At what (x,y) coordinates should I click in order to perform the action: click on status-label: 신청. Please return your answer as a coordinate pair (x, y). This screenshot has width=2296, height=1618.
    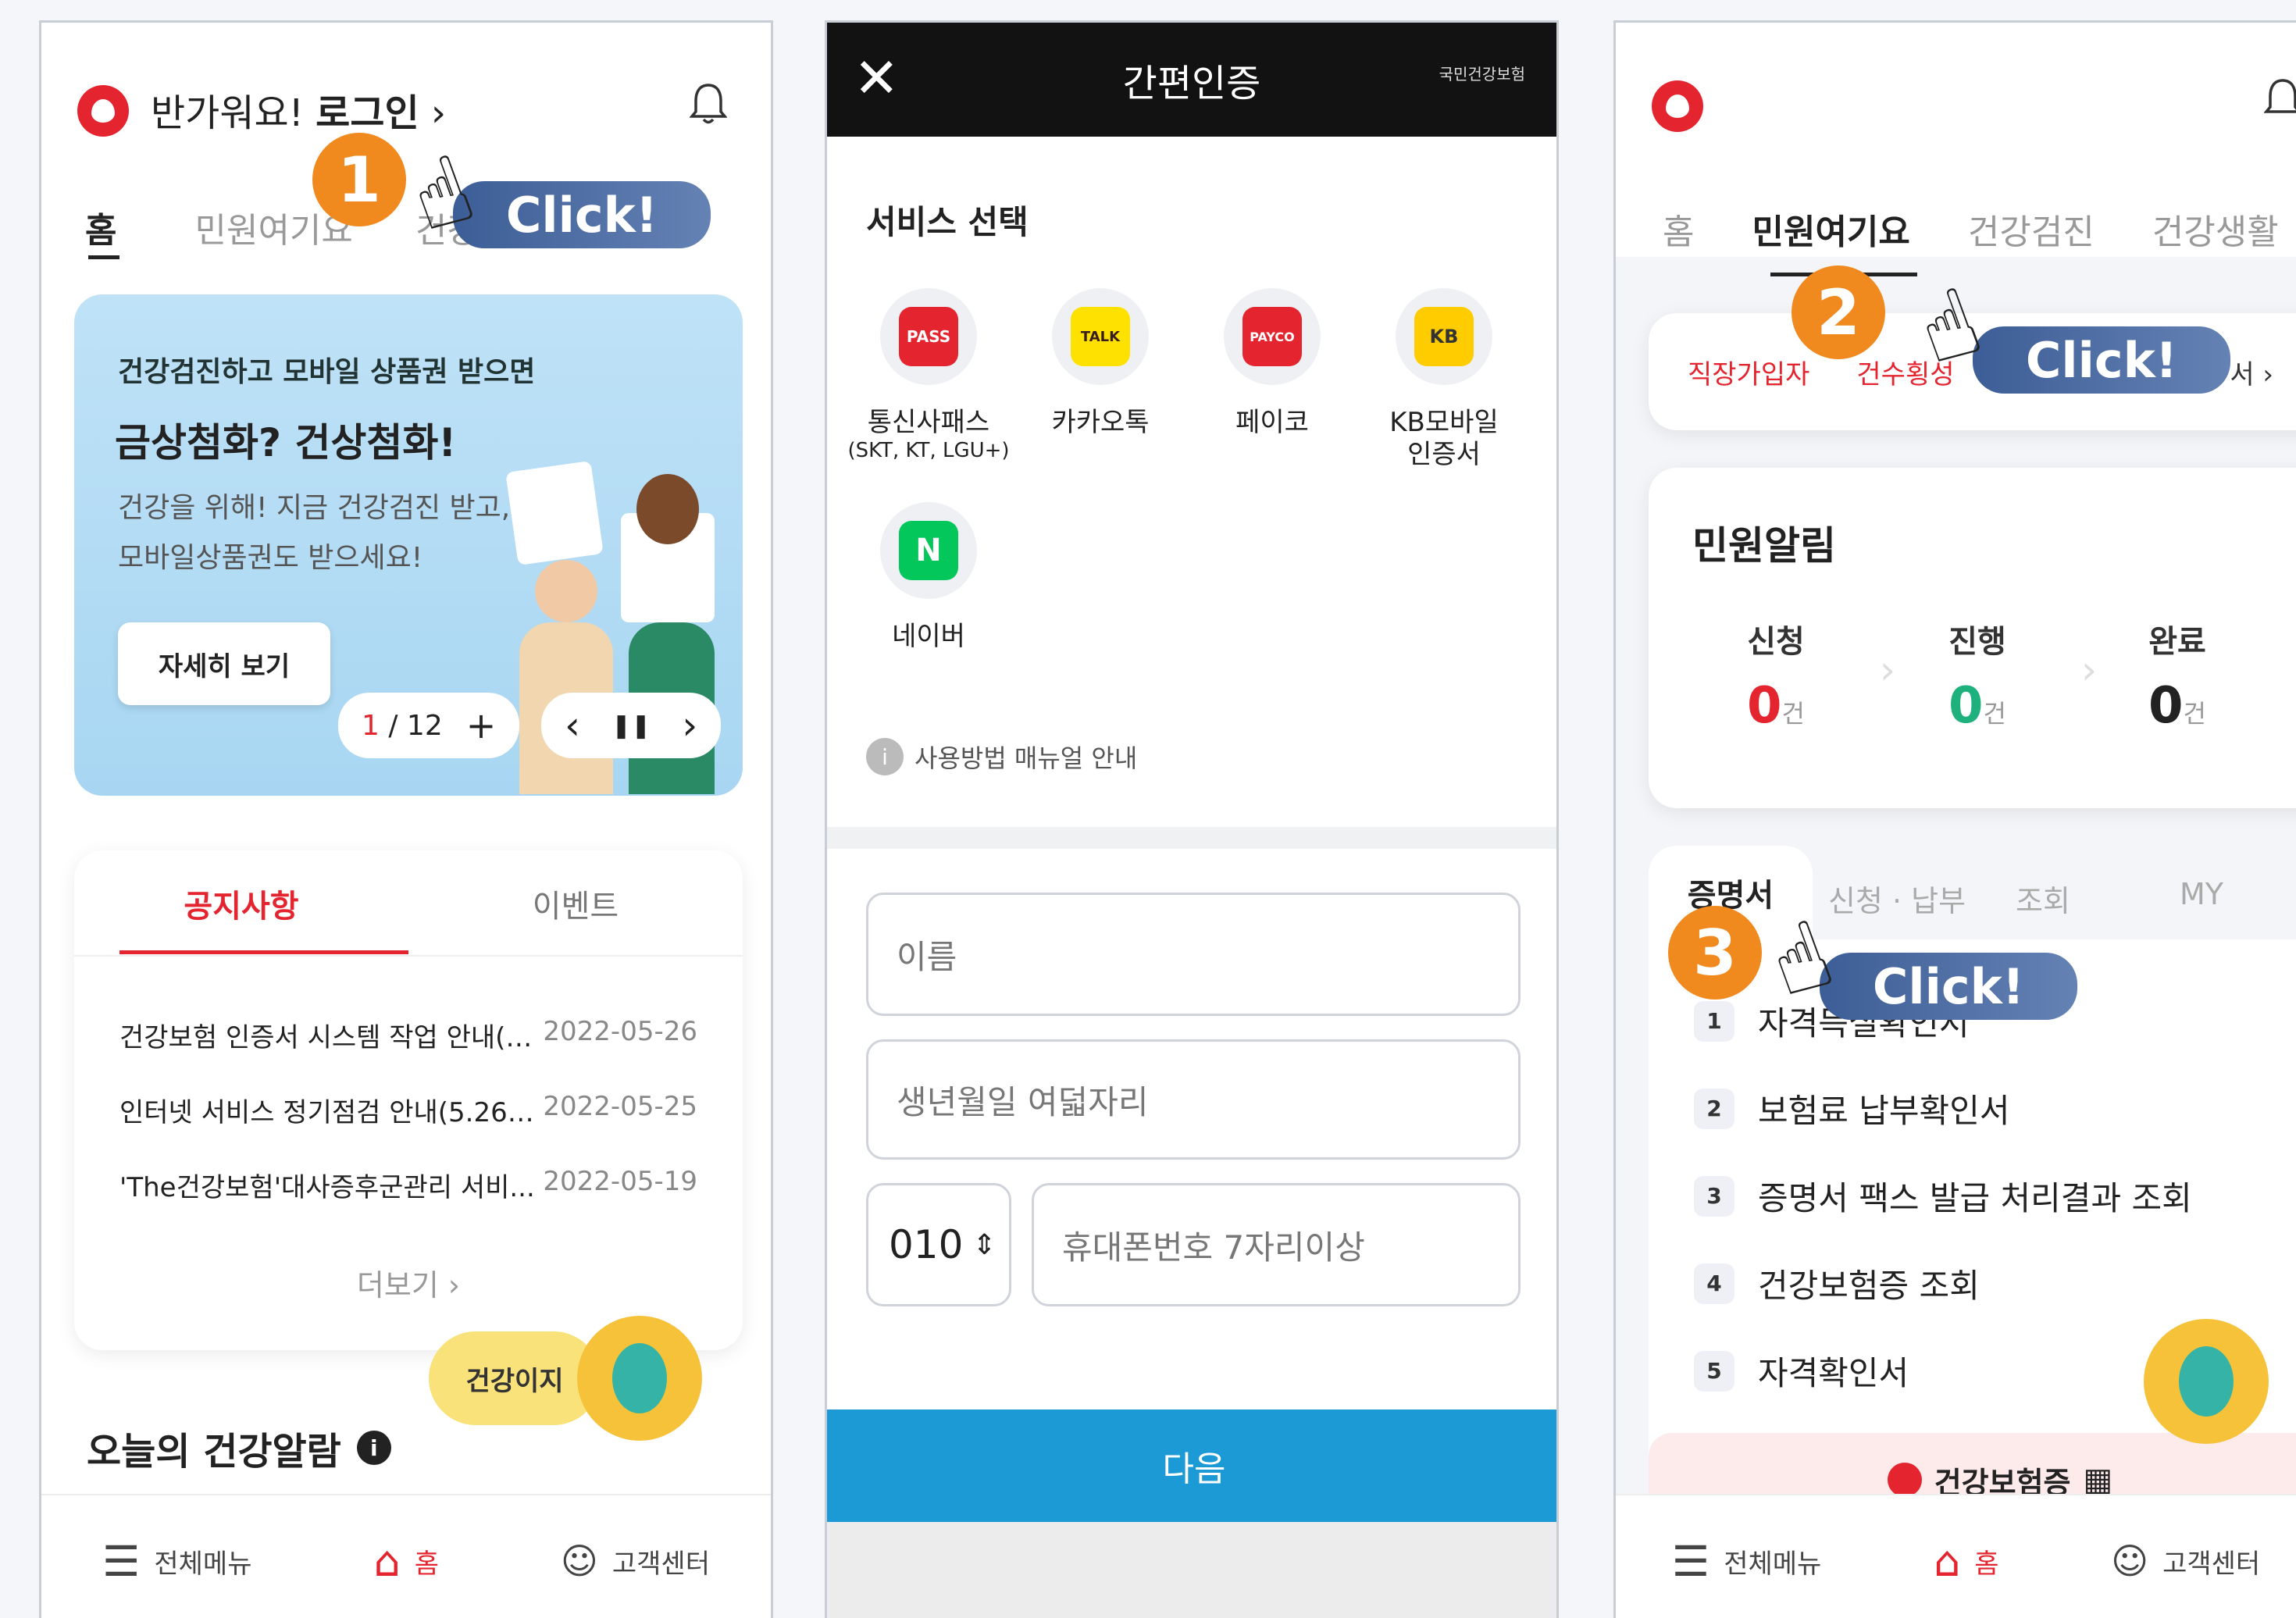
    Looking at the image, I should click on (1776, 642).